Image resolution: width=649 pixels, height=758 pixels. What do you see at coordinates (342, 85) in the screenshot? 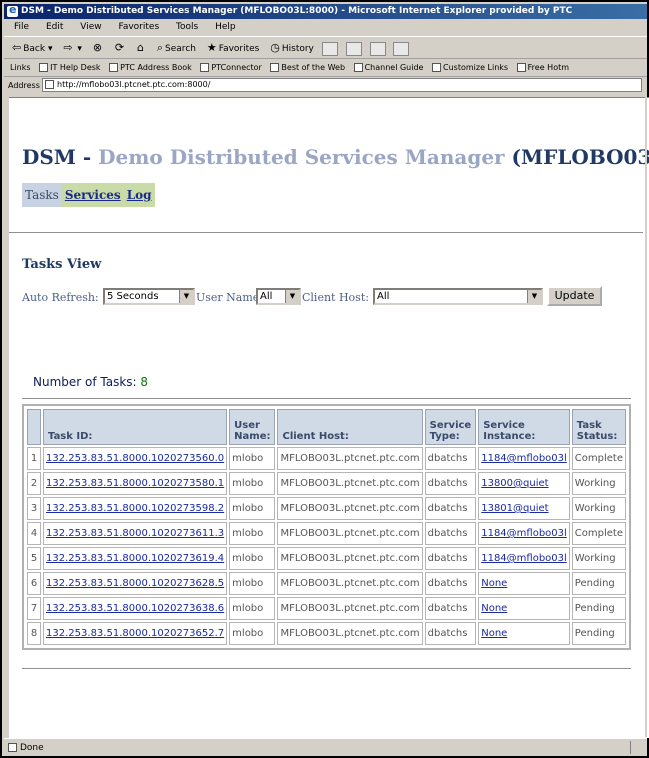
I see `address-input: http://mflobo03l.ptcnet.ptc.com:8000/` at bounding box center [342, 85].